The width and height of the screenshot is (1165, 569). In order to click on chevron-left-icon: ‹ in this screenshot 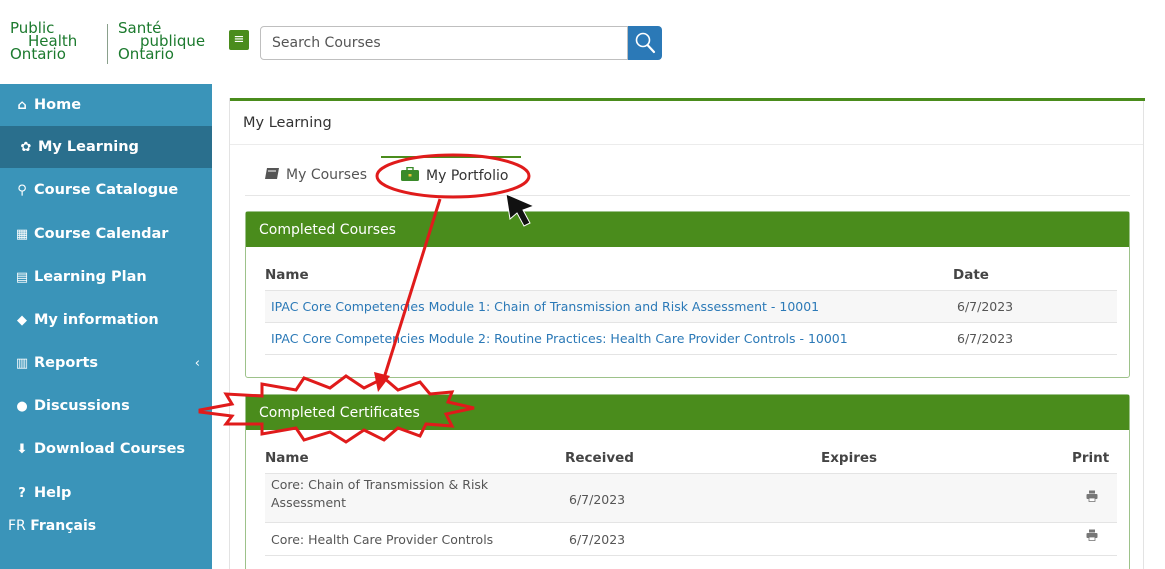, I will do `click(197, 363)`.